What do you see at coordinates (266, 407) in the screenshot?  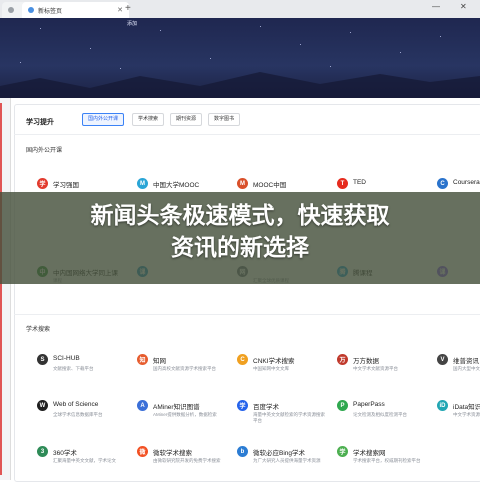 I see `tile-name: 百度学术` at bounding box center [266, 407].